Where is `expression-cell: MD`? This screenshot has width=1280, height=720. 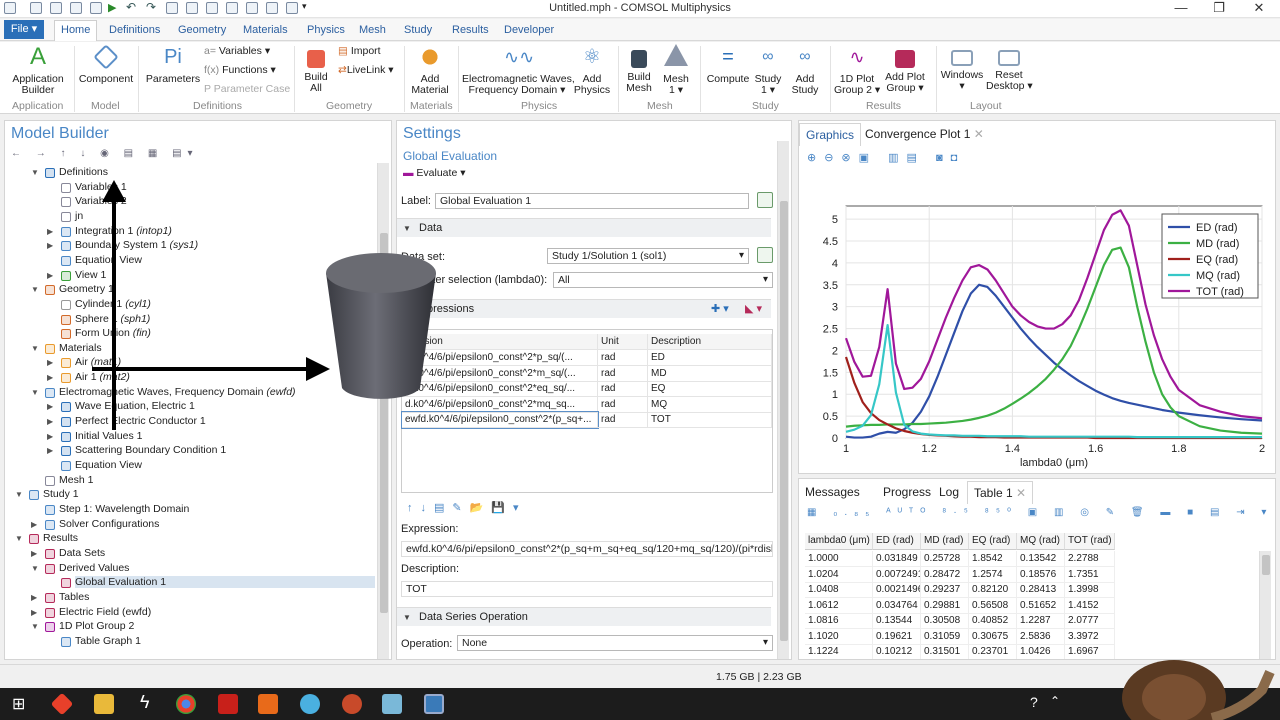 expression-cell: MD is located at coordinates (710, 373).